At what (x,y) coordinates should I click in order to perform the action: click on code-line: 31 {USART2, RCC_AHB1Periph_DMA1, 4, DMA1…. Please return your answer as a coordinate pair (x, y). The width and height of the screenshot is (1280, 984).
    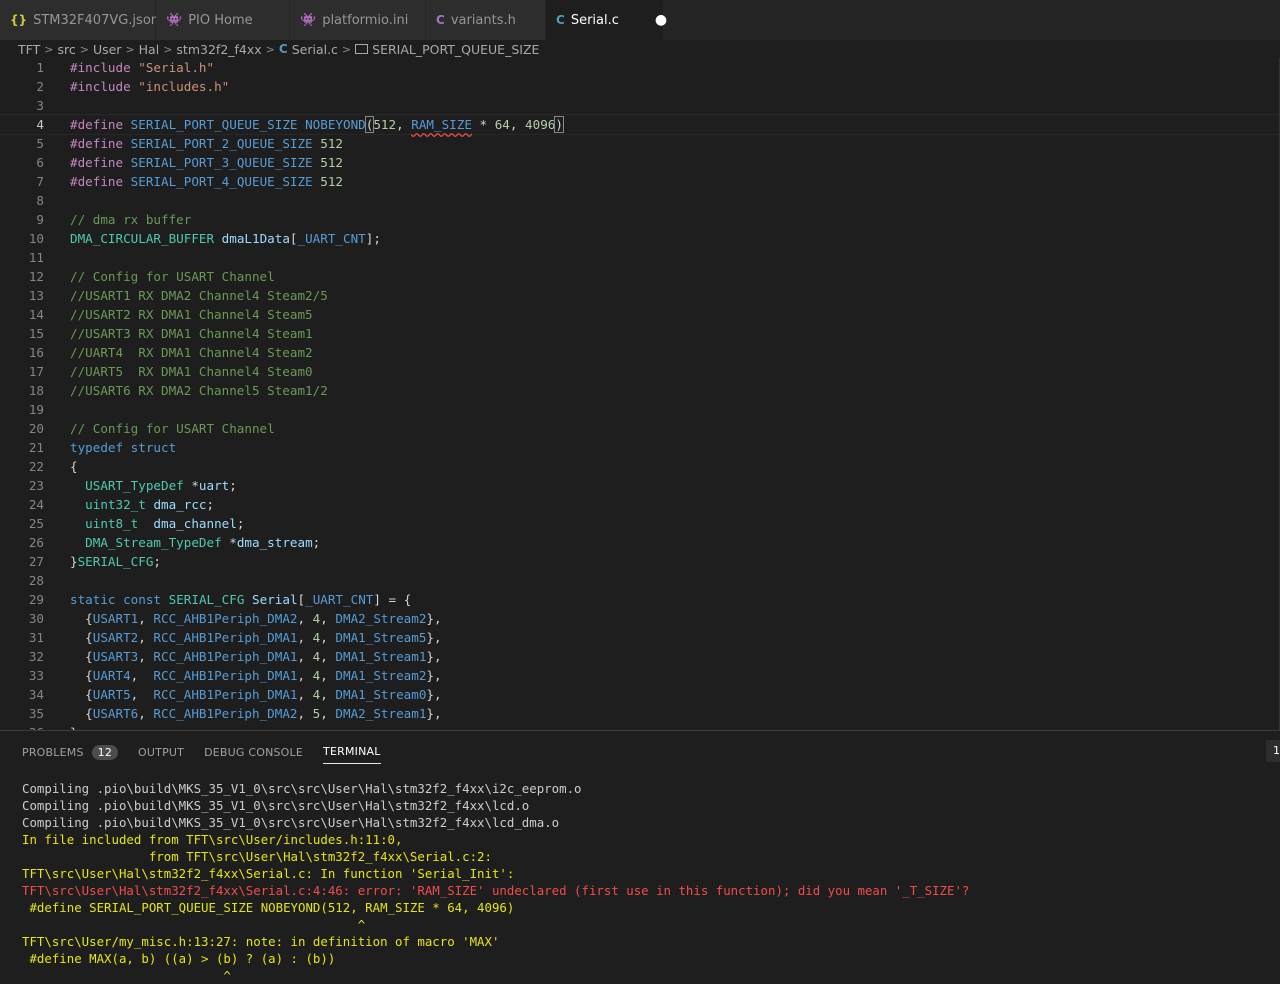
    Looking at the image, I should click on (640, 637).